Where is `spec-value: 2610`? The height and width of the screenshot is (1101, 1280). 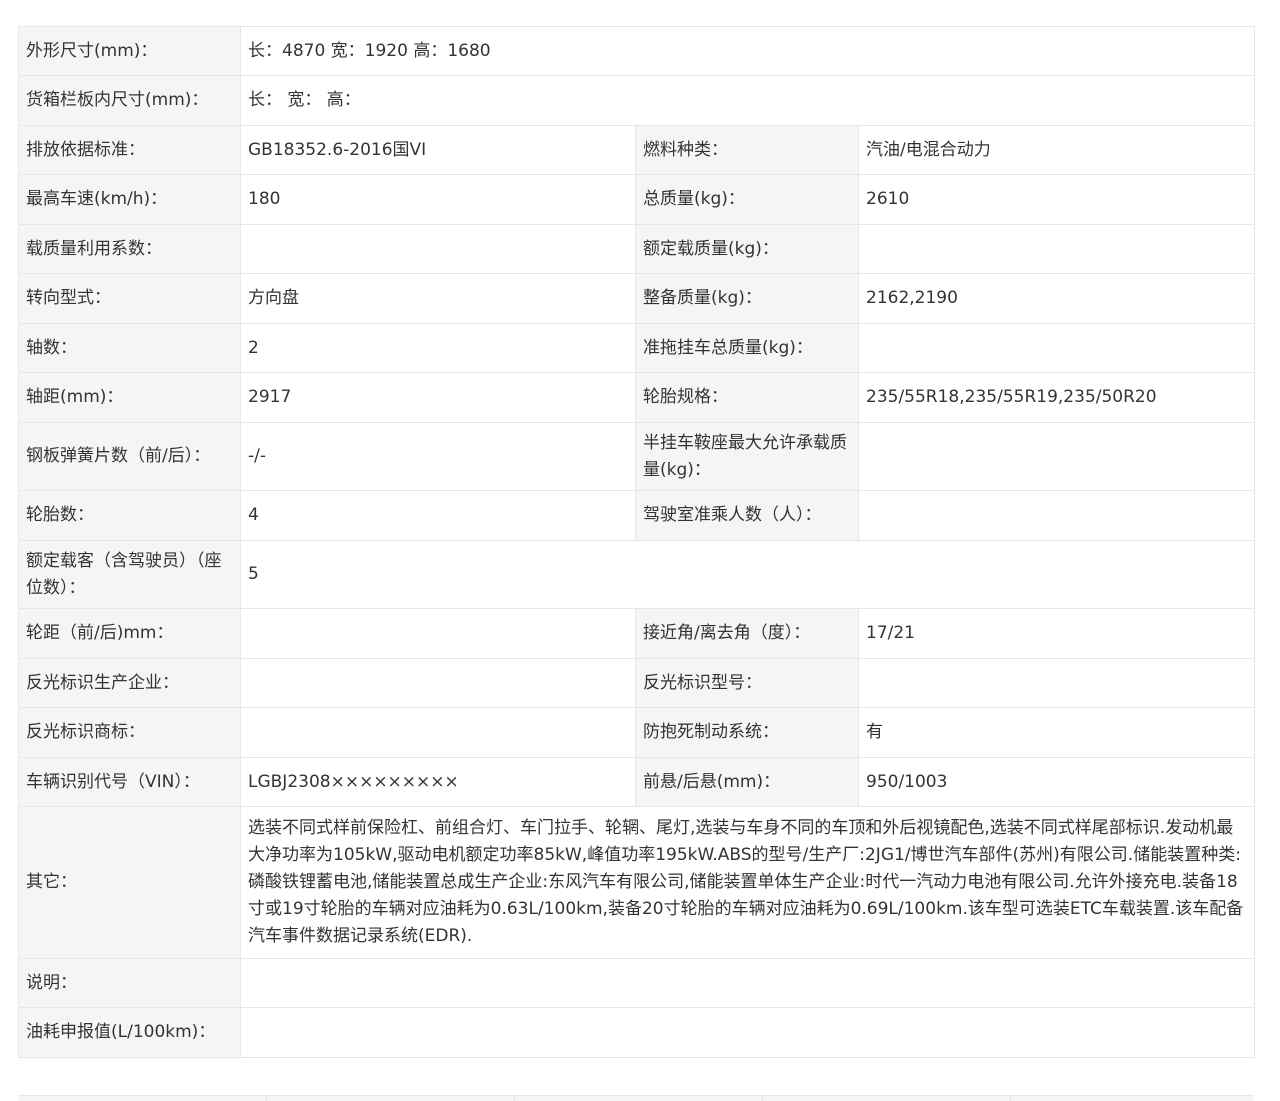
spec-value: 2610 is located at coordinates (1056, 199).